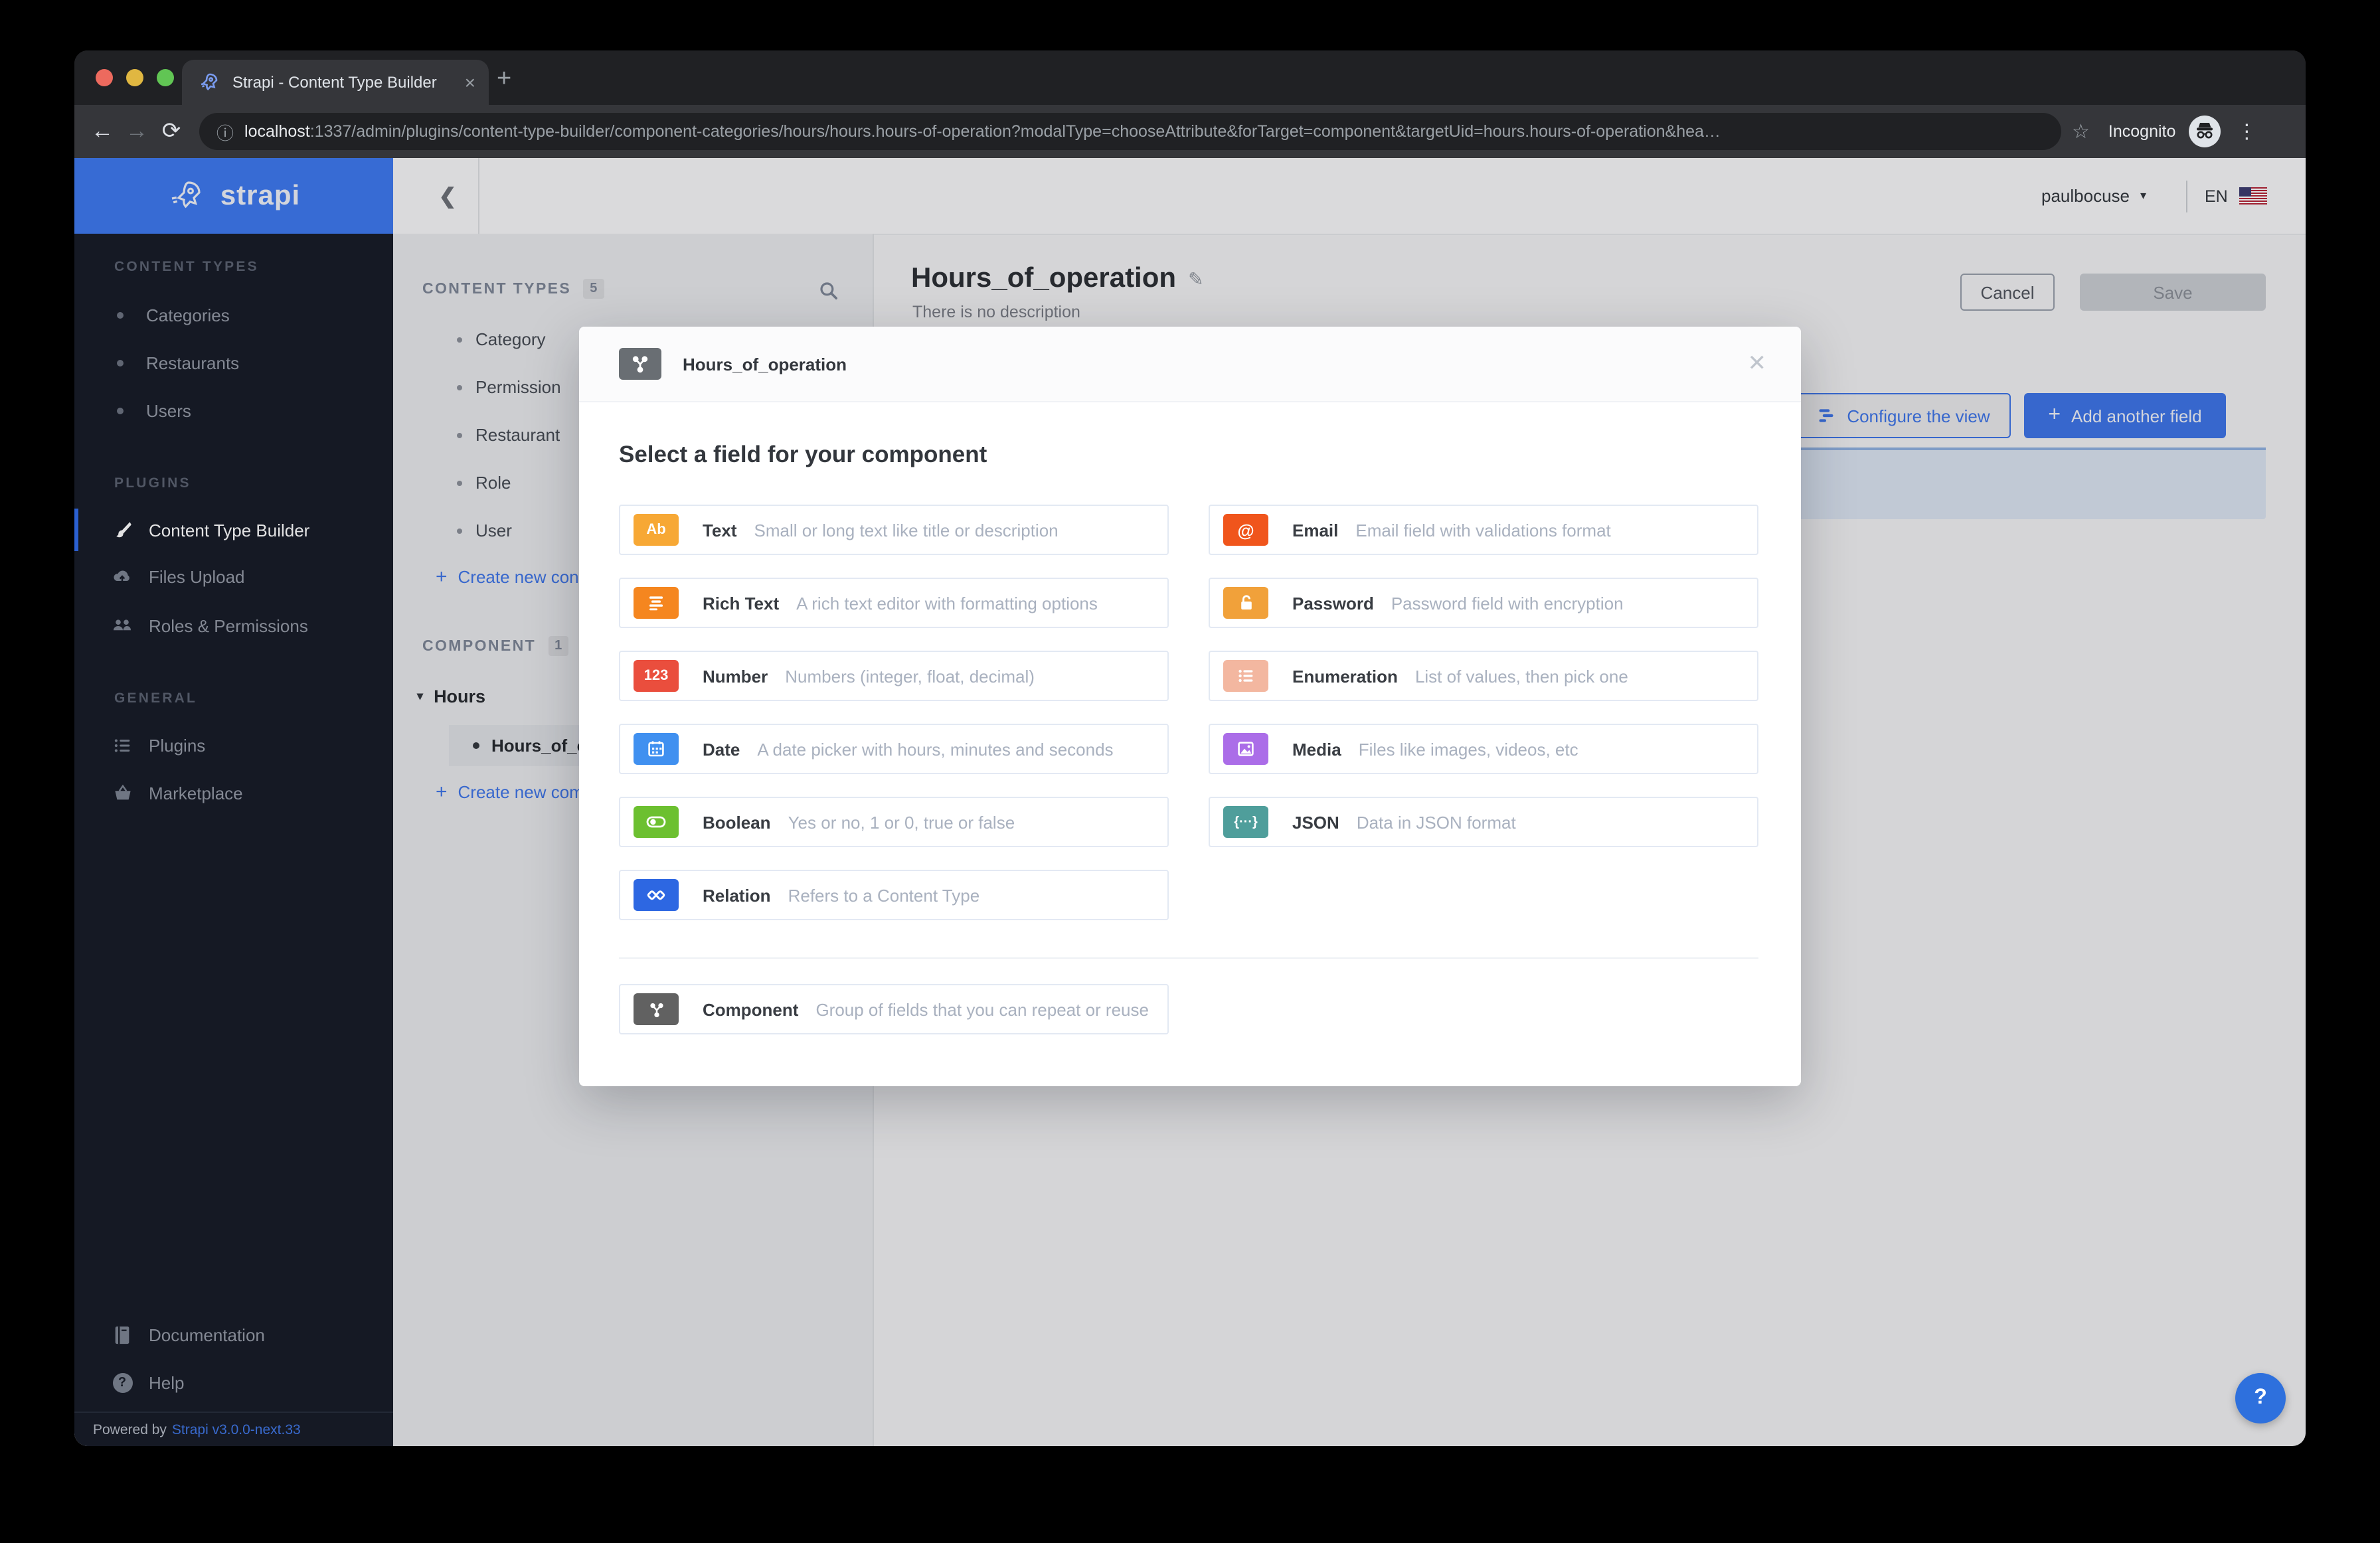  I want to click on json-field-icon: {···}, so click(1245, 822).